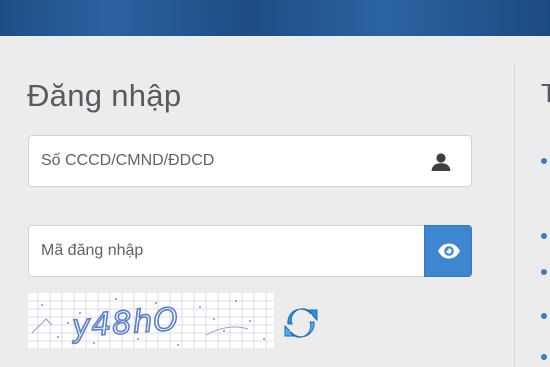 The height and width of the screenshot is (367, 550). I want to click on id-number-field, so click(250, 161).